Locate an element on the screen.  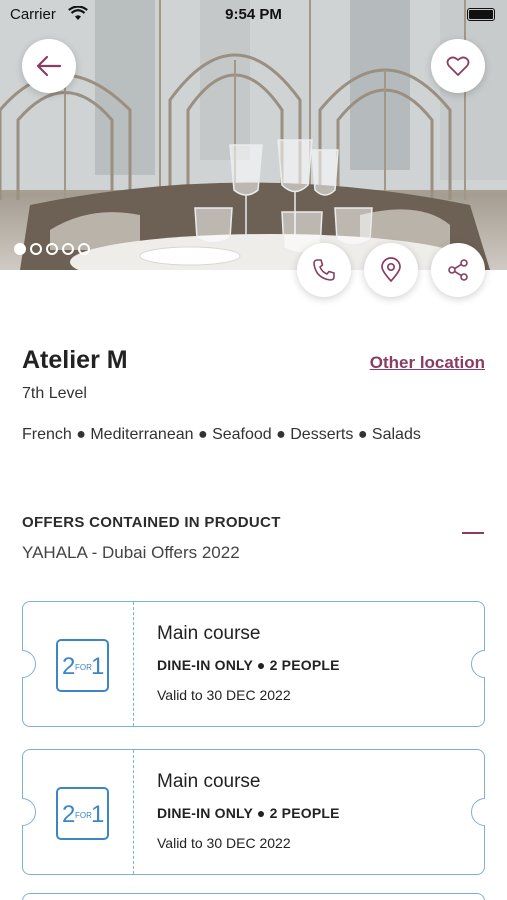
map-button is located at coordinates (391, 270).